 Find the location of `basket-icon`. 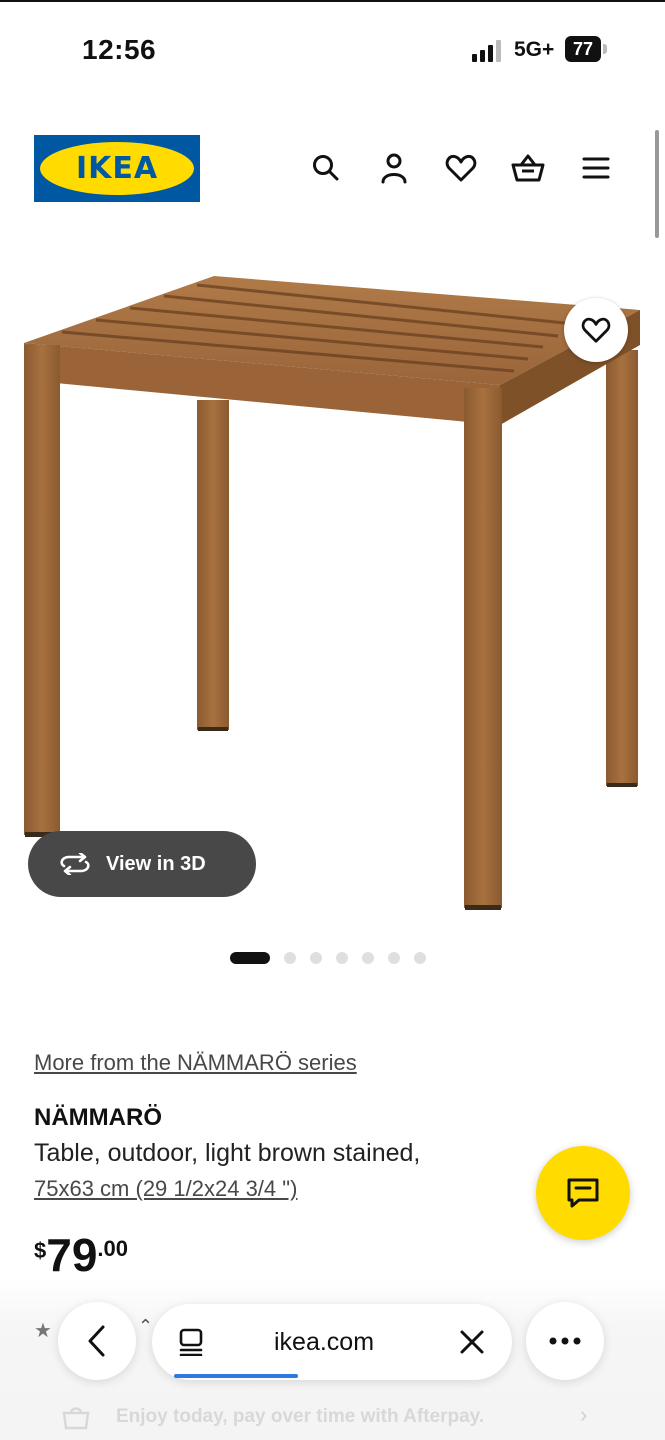

basket-icon is located at coordinates (528, 168).